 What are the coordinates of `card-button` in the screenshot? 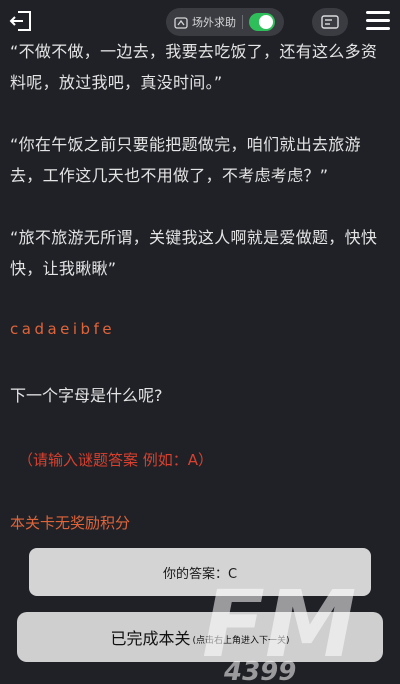 It's located at (330, 22).